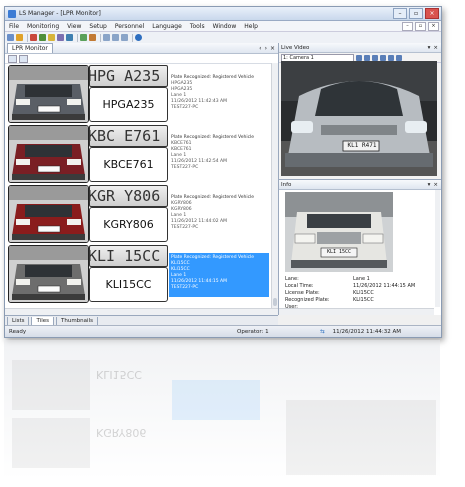 This screenshot has height=487, width=465. I want to click on menu-help: Help, so click(251, 26).